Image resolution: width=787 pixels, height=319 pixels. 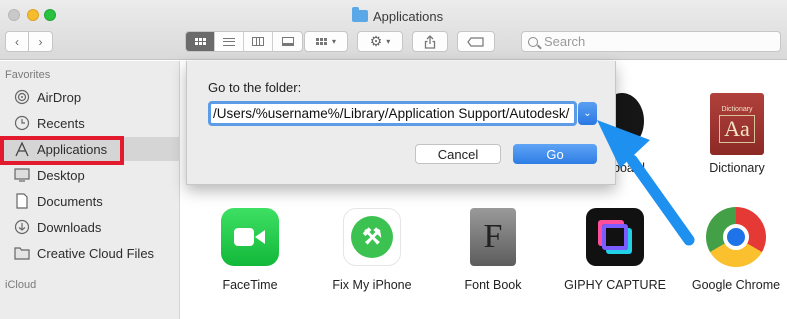 What do you see at coordinates (14, 15) in the screenshot?
I see `close-window-button` at bounding box center [14, 15].